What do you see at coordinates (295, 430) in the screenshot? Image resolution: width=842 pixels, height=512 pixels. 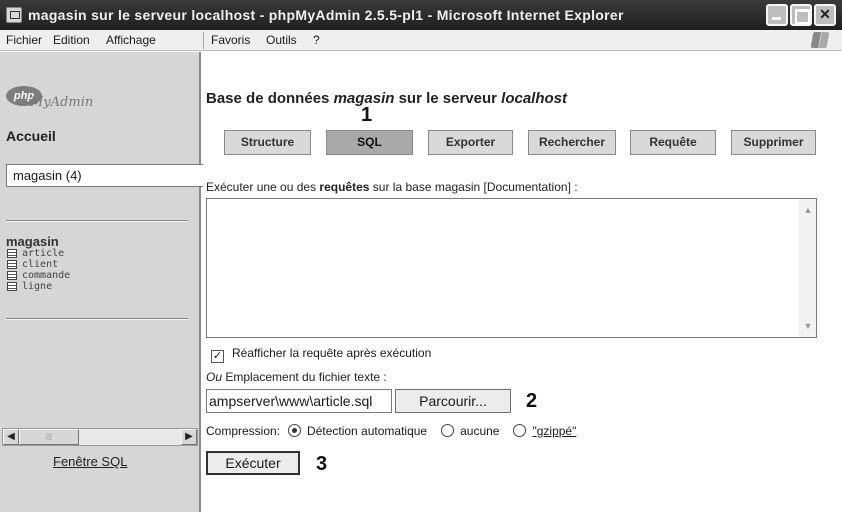 I see `radio-auto-detect` at bounding box center [295, 430].